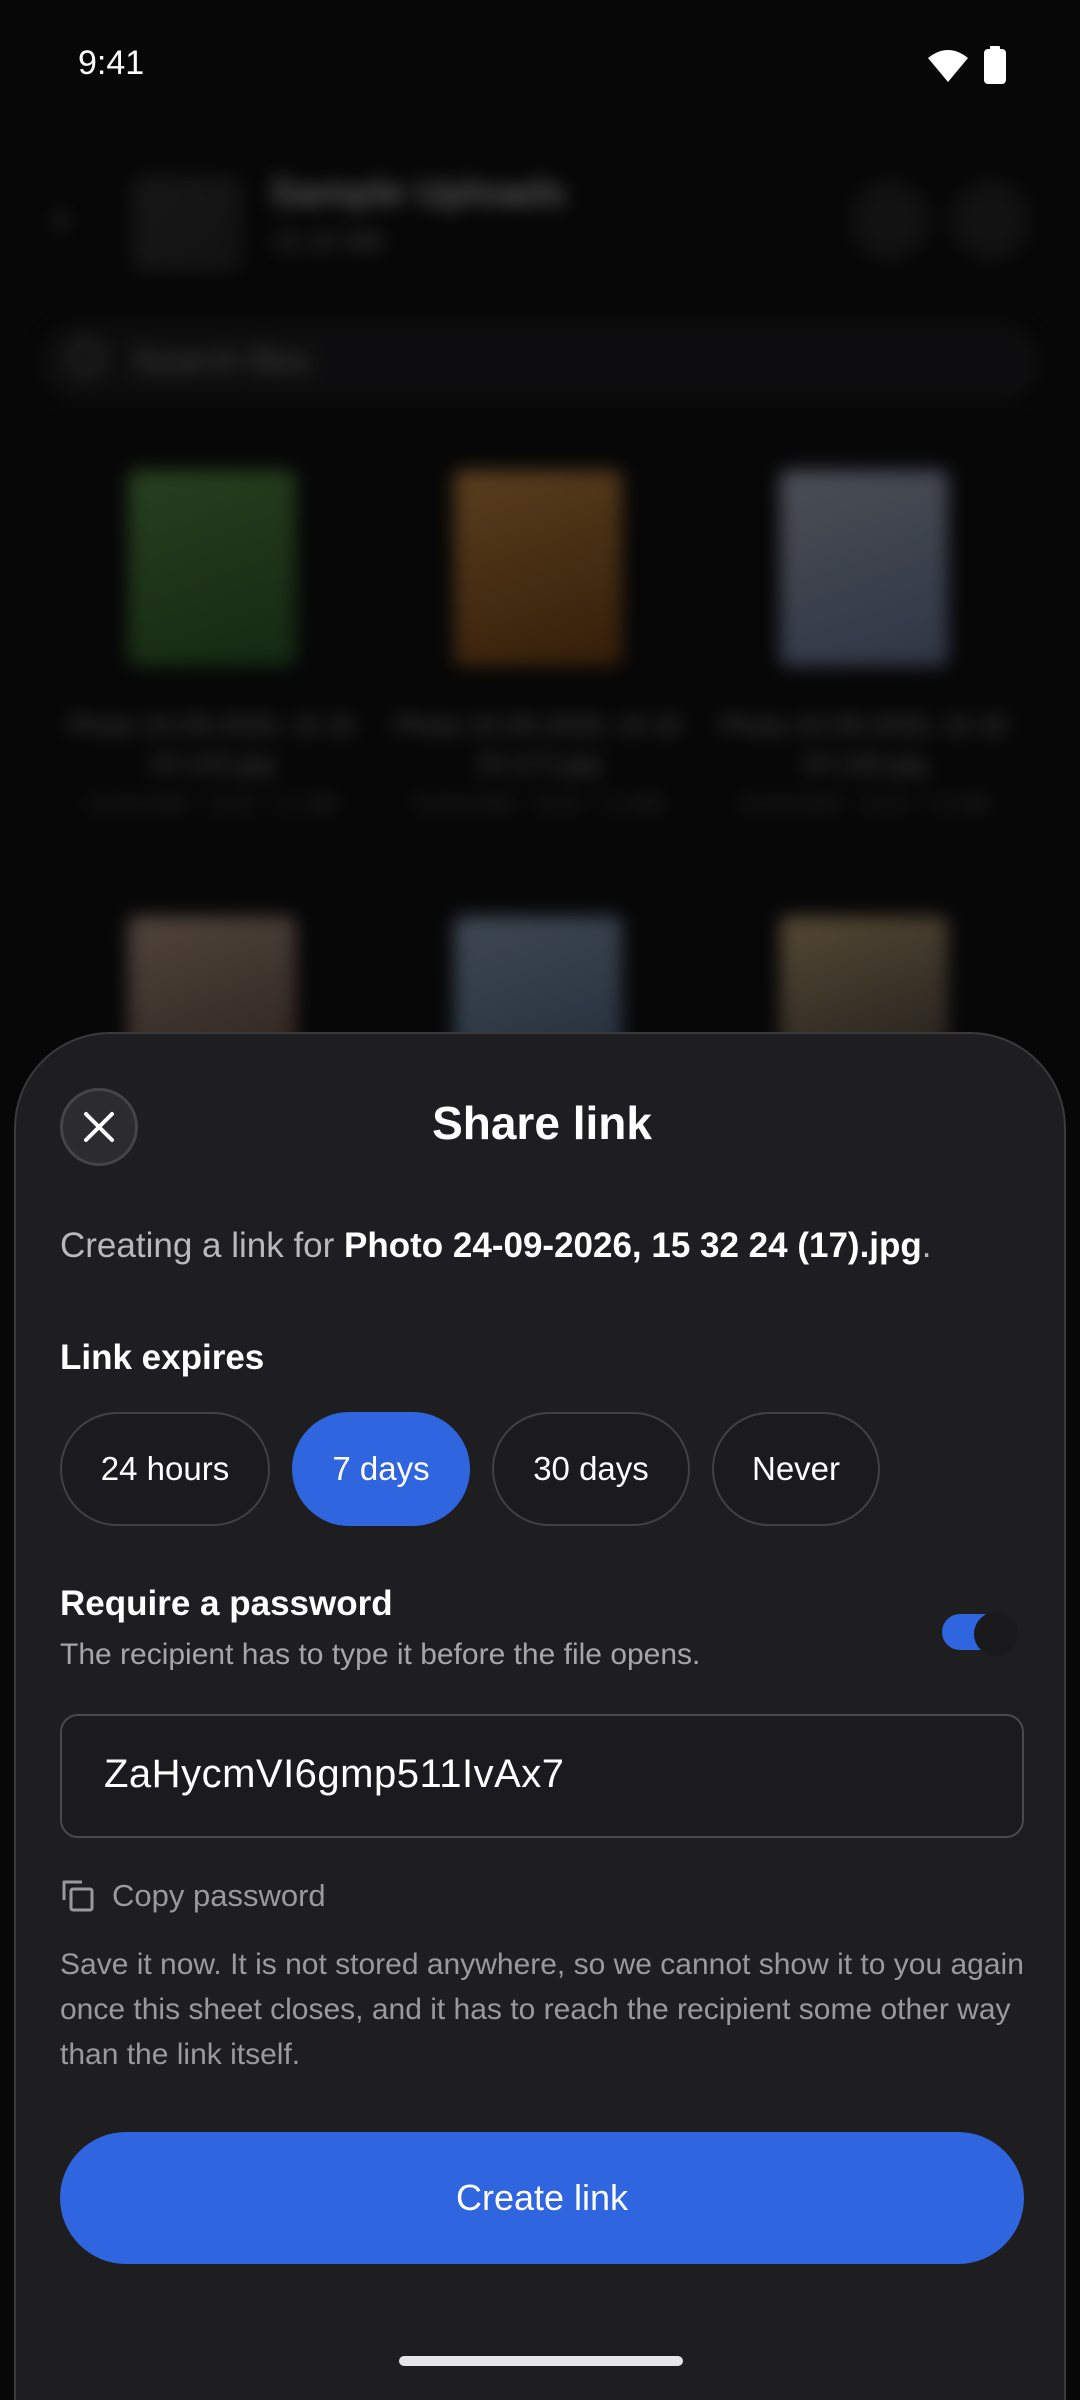 This screenshot has height=2400, width=1080. Describe the element at coordinates (996, 1634) in the screenshot. I see `toggle-knob` at that location.